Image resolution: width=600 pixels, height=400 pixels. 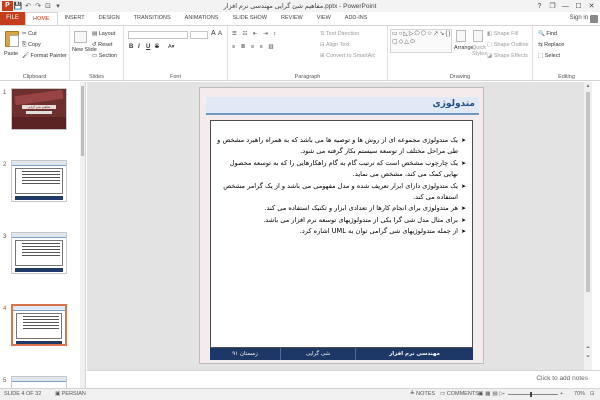 I want to click on format-painter-button: 🖌 Format Painter, so click(x=44, y=56).